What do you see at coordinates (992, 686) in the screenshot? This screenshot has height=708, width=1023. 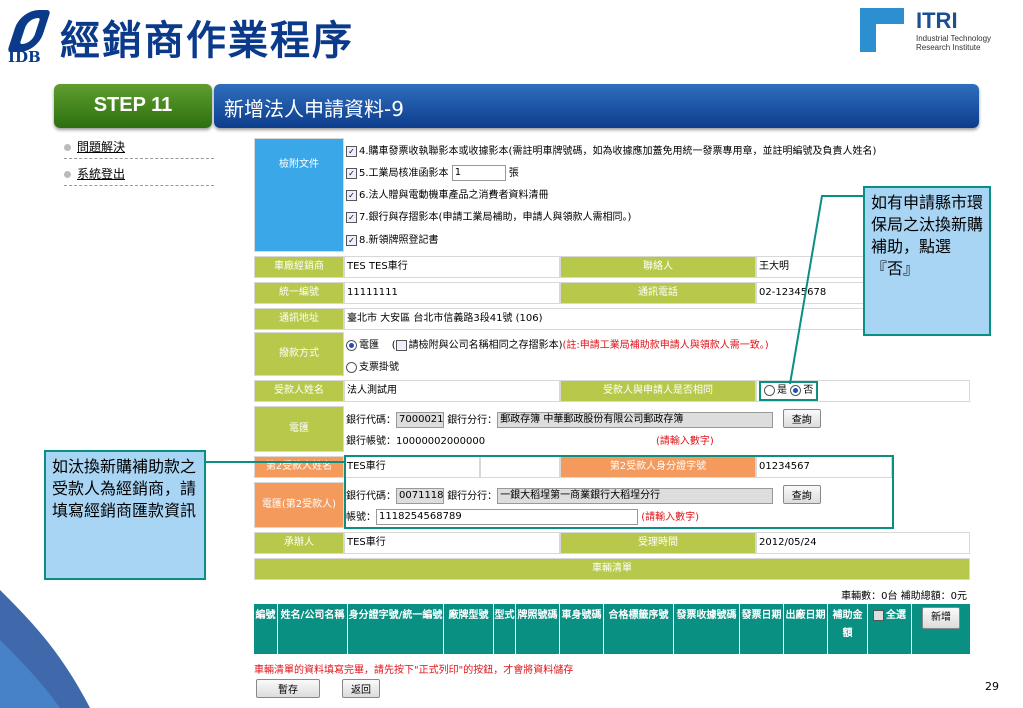 I see `page-number: 29` at bounding box center [992, 686].